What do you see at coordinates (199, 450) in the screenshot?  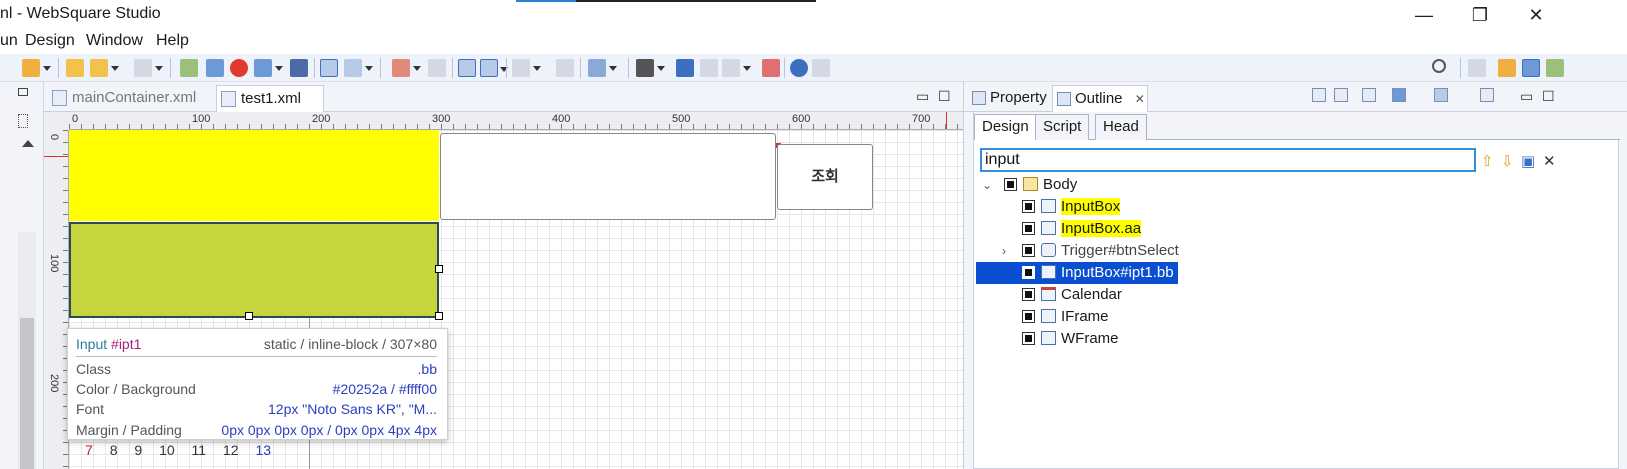 I see `calendar-day: 11` at bounding box center [199, 450].